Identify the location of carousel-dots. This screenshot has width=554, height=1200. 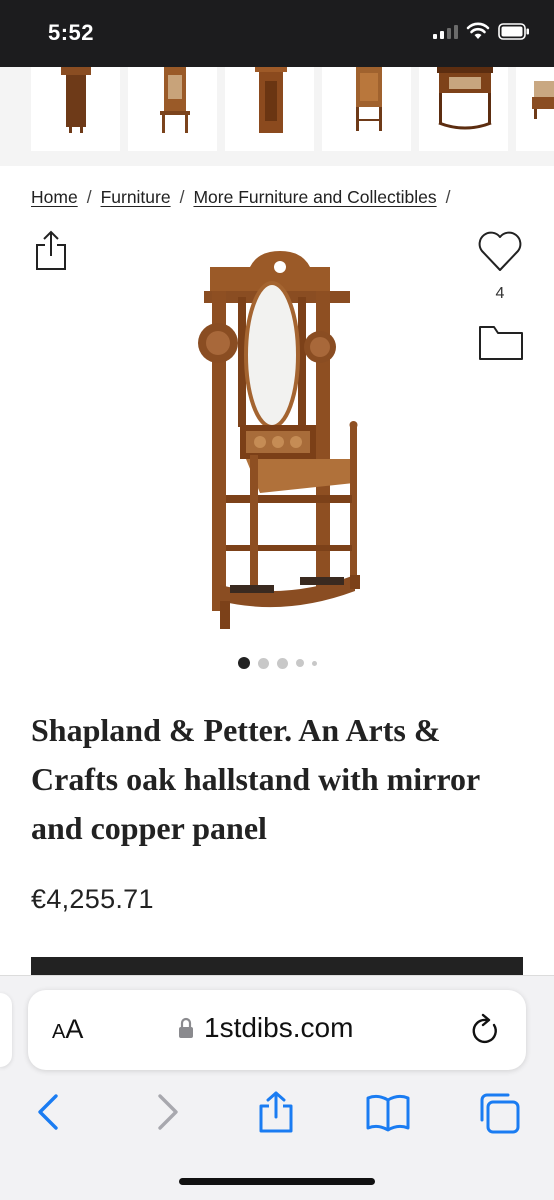
(277, 663).